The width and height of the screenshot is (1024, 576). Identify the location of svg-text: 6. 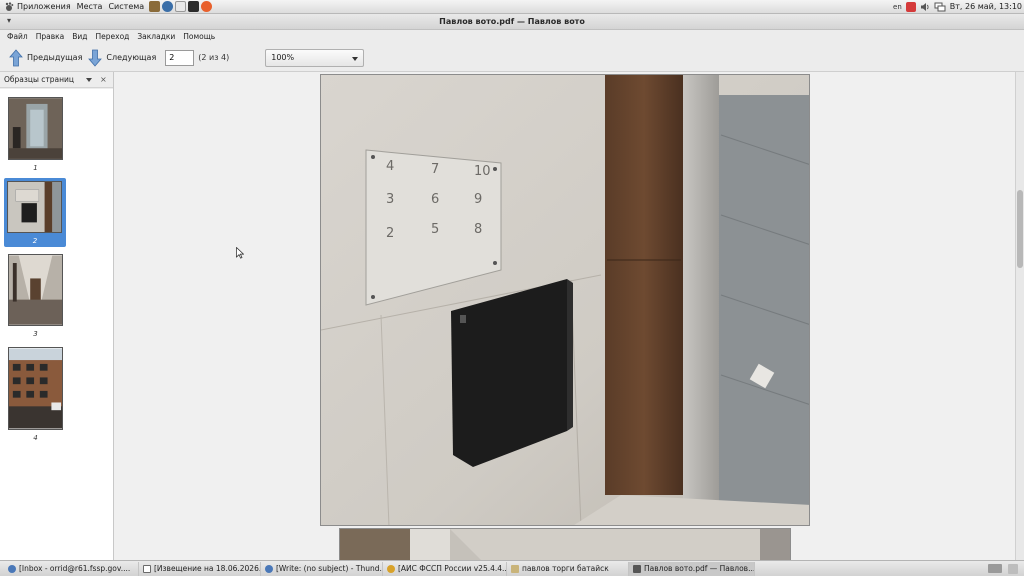
(435, 199).